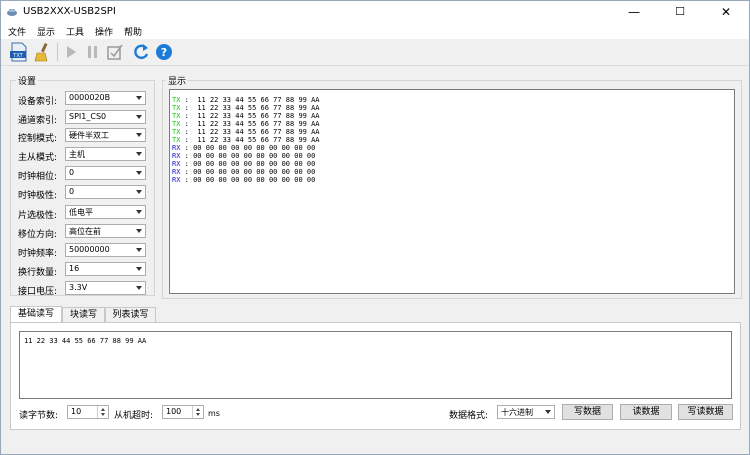 This screenshot has width=750, height=455. I want to click on shift-direction-select: 高位在前, so click(105, 231).